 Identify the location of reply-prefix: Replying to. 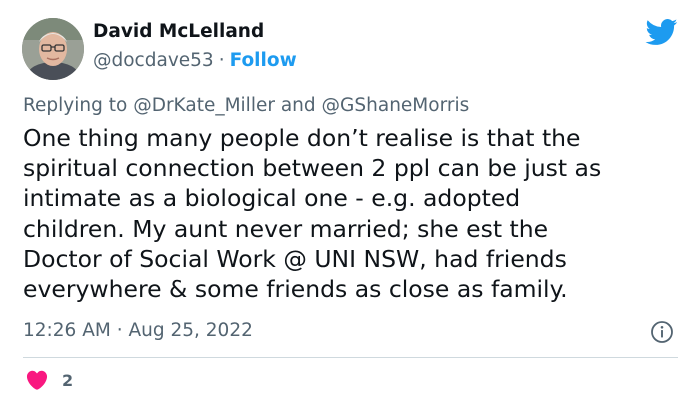
(75, 105).